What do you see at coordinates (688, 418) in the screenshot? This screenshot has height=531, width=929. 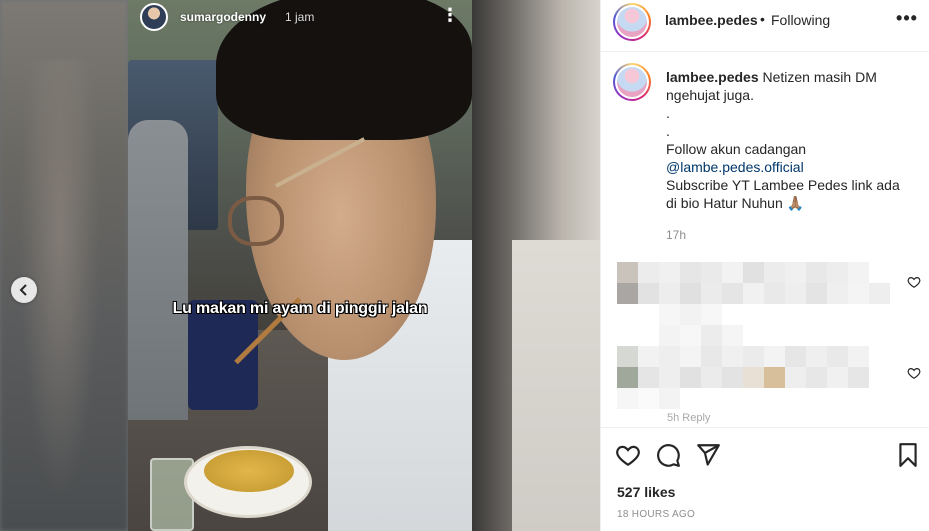 I see `comment-meta: 5h Reply` at bounding box center [688, 418].